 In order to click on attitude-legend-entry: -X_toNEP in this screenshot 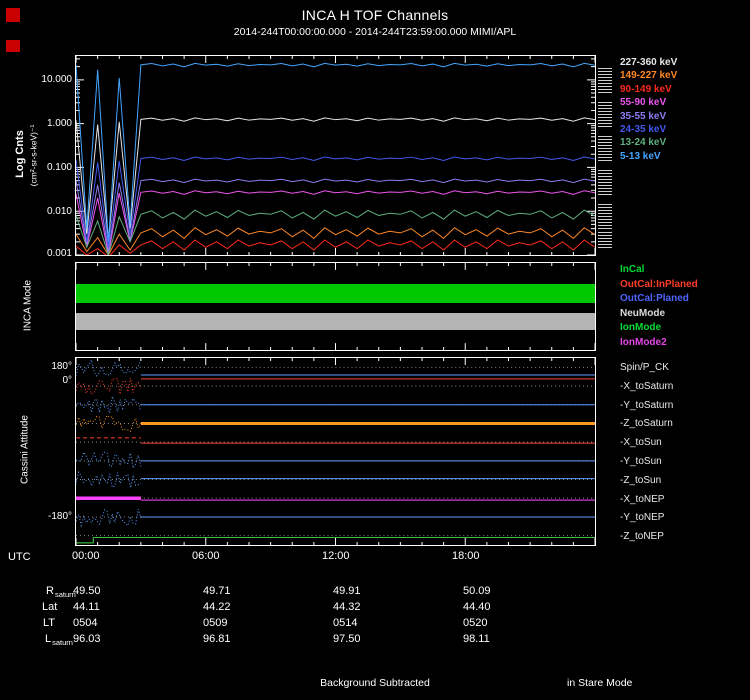, I will do `click(642, 499)`.